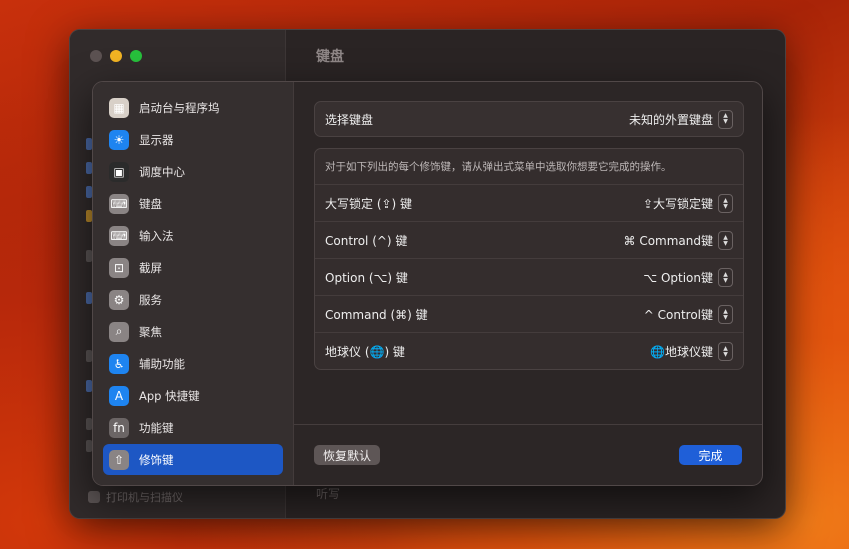  Describe the element at coordinates (529, 277) in the screenshot. I see `modifier-row: Option (⌥) 键 ⌥ Option键 ▲ ▼` at that location.